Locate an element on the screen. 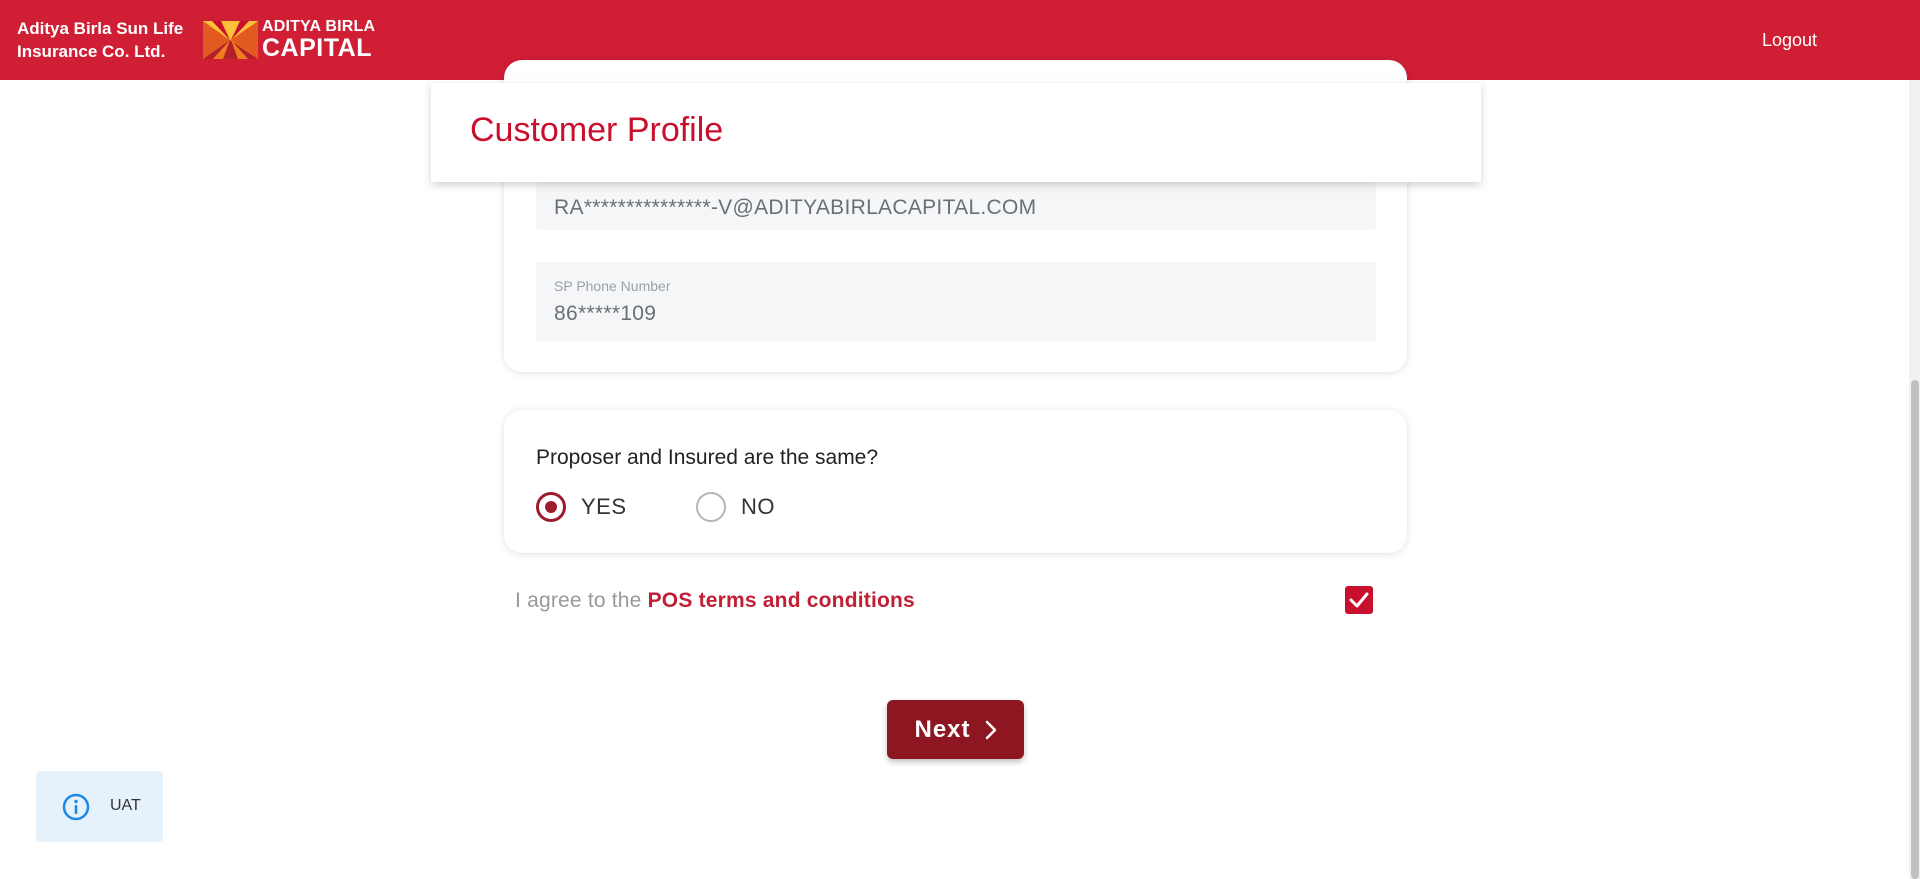 The height and width of the screenshot is (879, 1920). page-title: Customer Profile is located at coordinates (597, 130).